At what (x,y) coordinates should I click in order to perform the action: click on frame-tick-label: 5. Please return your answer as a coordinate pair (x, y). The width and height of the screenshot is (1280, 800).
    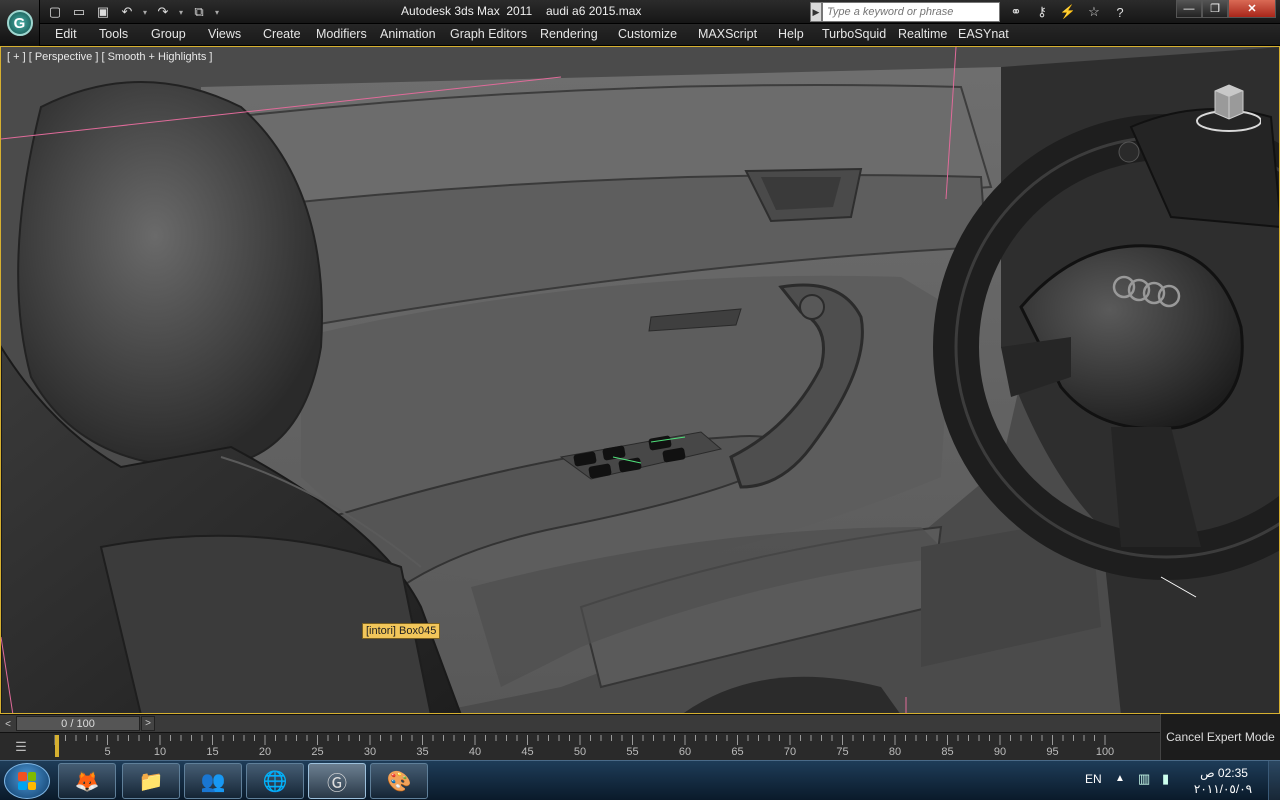
    Looking at the image, I should click on (107, 752).